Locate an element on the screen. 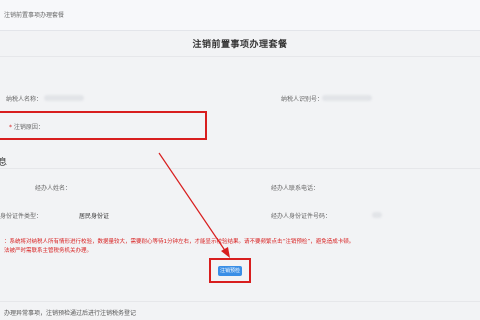  footer-divider is located at coordinates (240, 301).